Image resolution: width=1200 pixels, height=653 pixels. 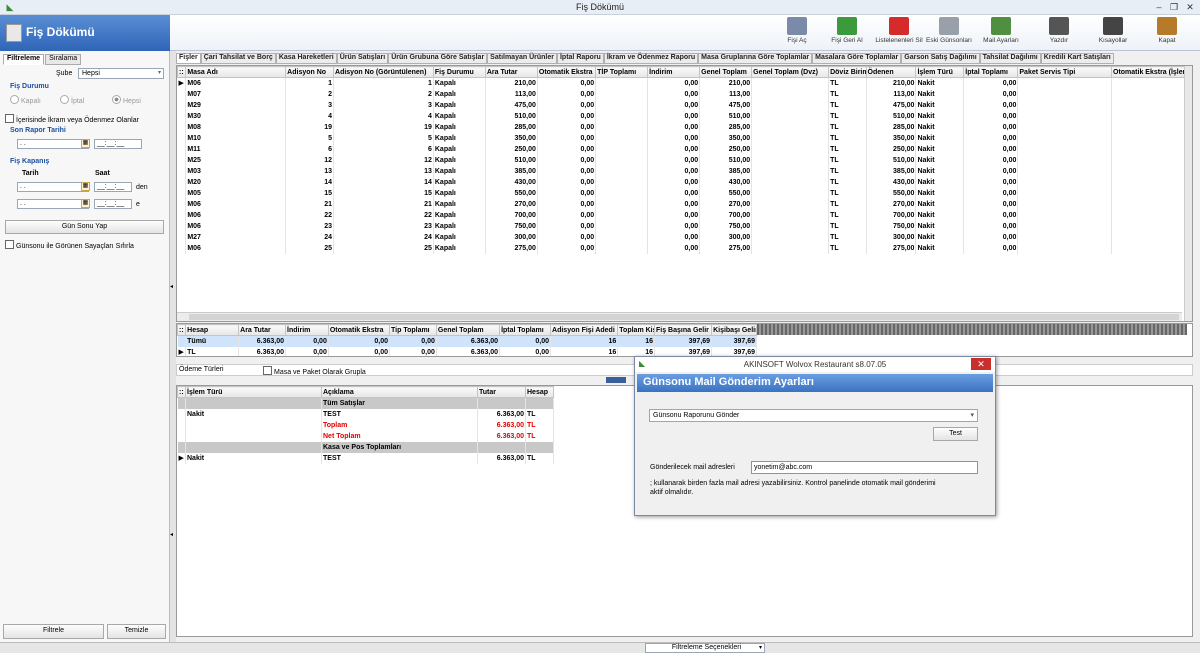 What do you see at coordinates (797, 33) in the screenshot?
I see `toolbar-button-0: Fişi Aç` at bounding box center [797, 33].